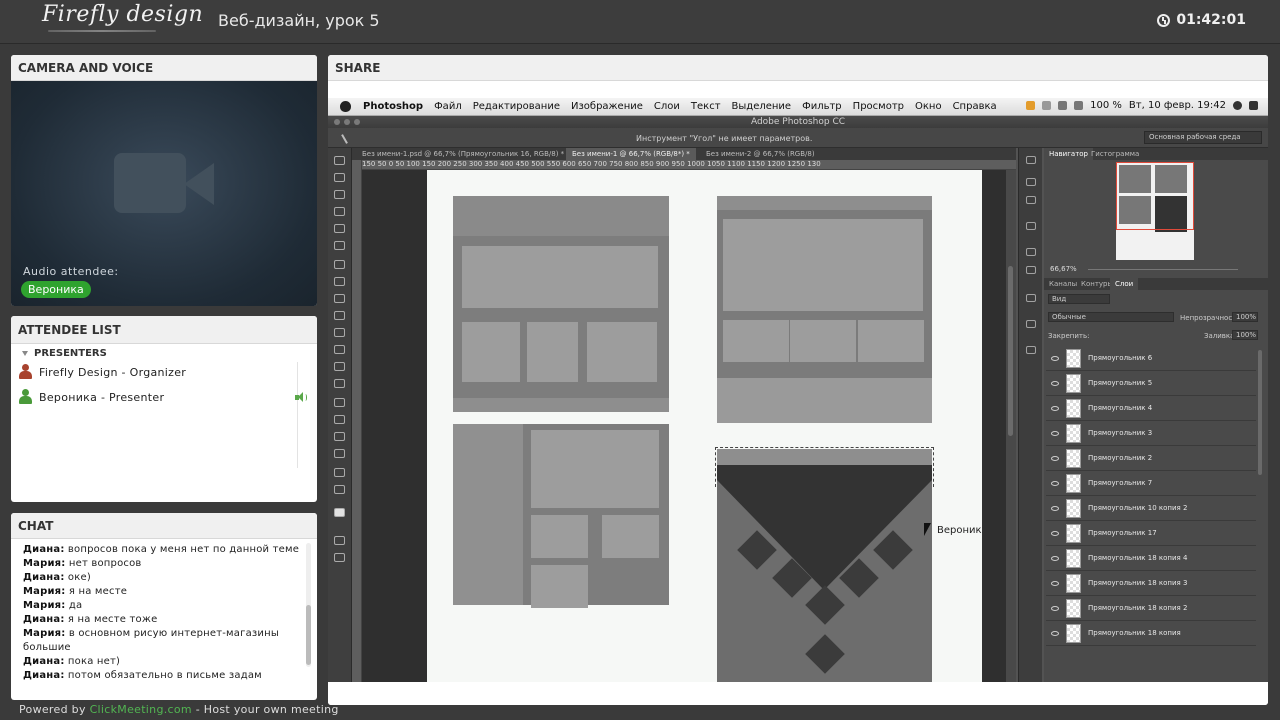 The image size is (1280, 720). I want to click on layer-row: Прямоугольник 18 копия 2, so click(1151, 608).